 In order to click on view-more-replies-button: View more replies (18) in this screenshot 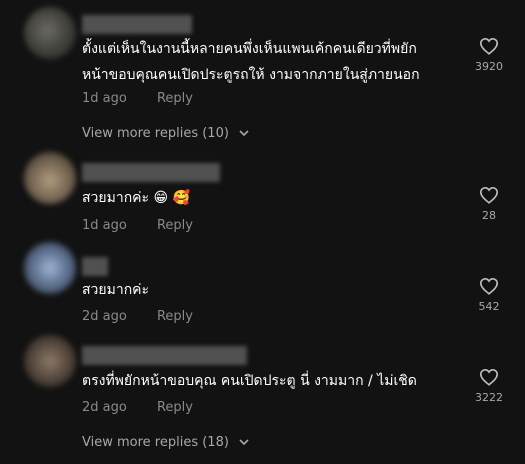, I will do `click(165, 442)`.